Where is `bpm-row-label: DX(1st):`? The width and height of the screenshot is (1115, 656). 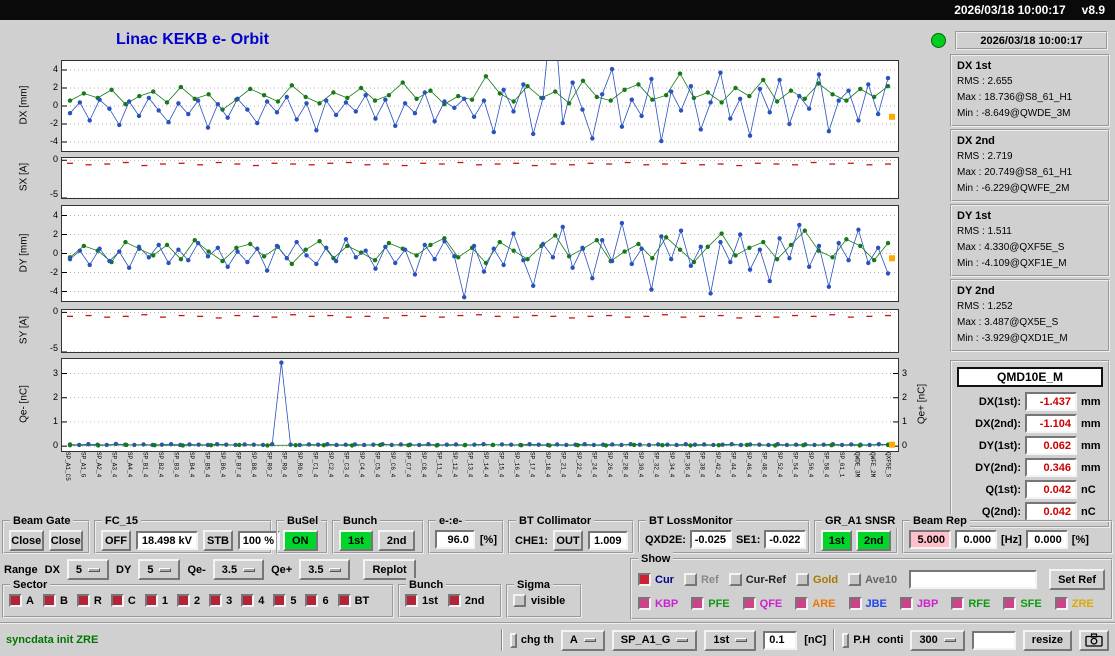 bpm-row-label: DX(1st): is located at coordinates (999, 401).